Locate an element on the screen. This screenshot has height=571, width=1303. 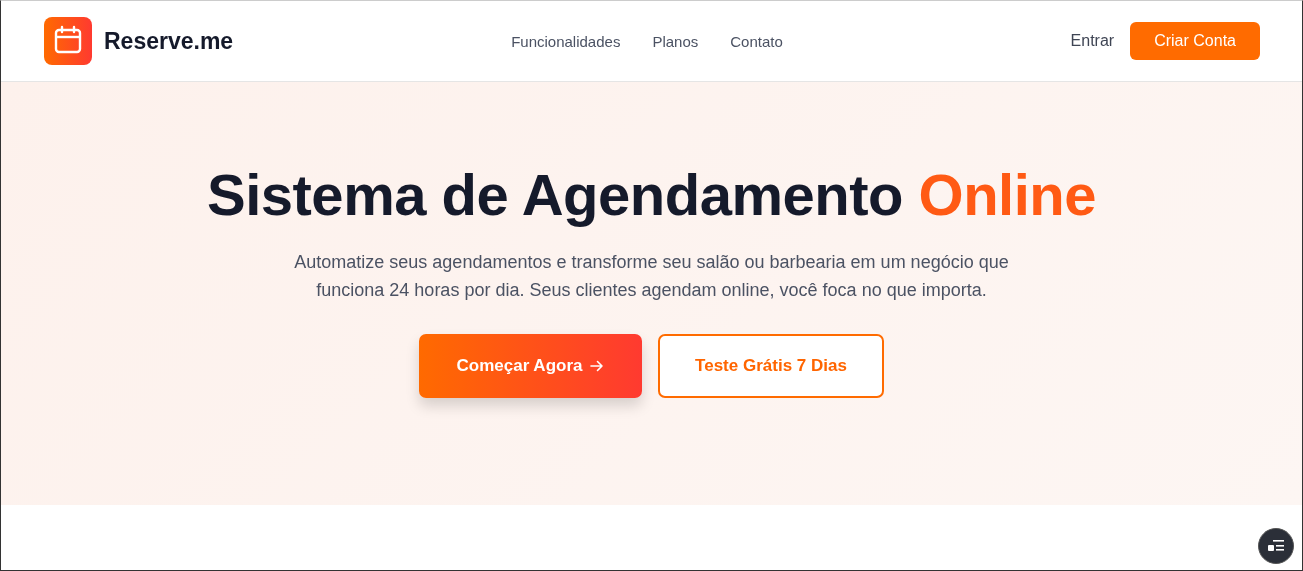
nav-link: Planos is located at coordinates (675, 41).